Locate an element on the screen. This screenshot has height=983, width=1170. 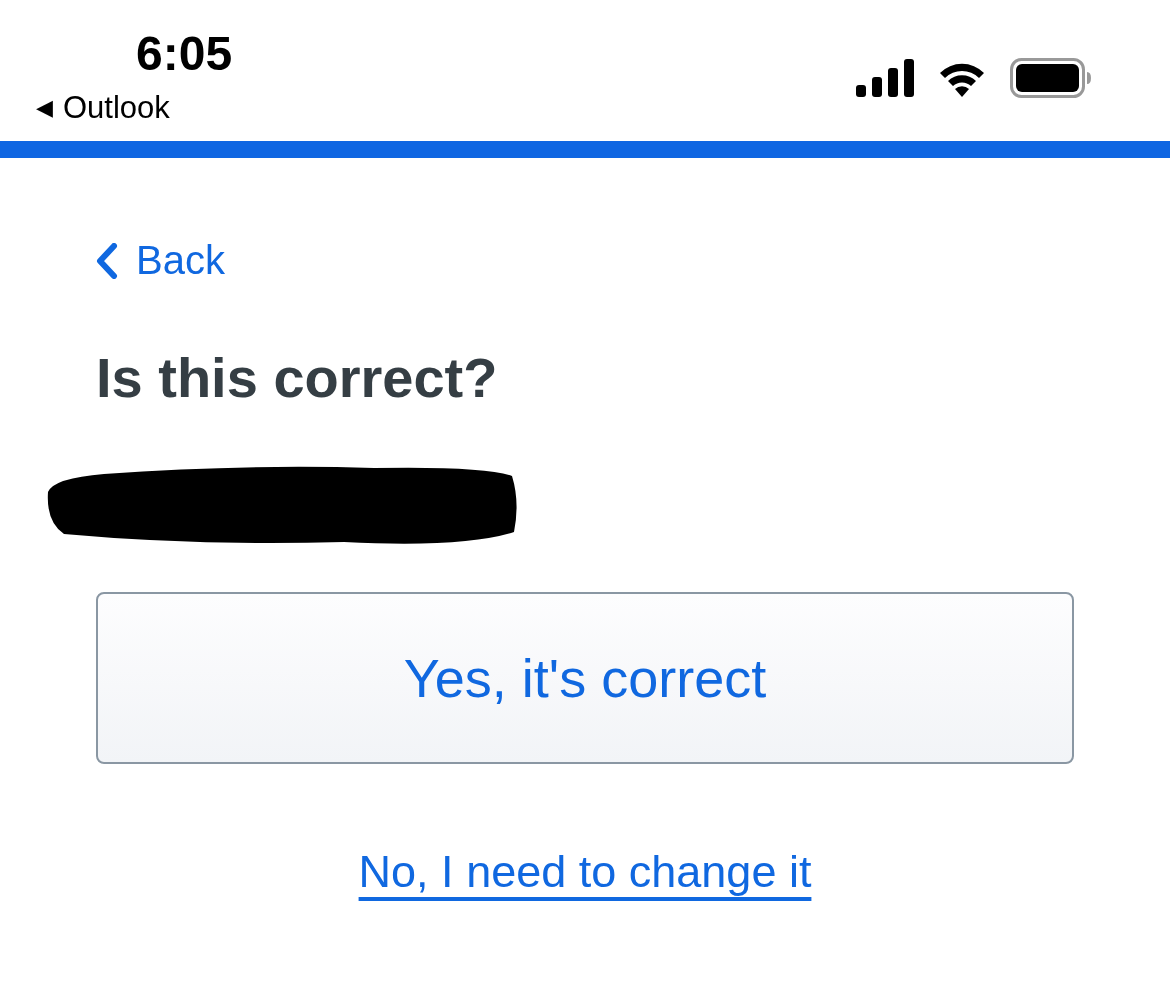
back-app-label: Outlook is located at coordinates (116, 108).